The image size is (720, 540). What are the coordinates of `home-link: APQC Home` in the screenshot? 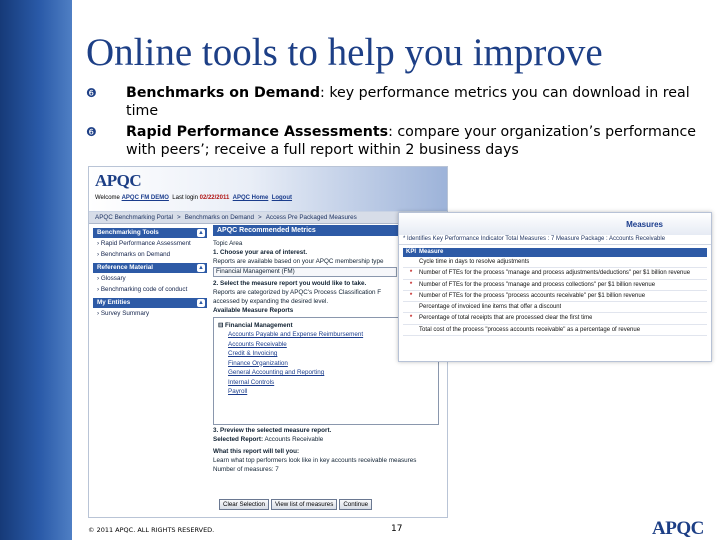 It's located at (251, 198).